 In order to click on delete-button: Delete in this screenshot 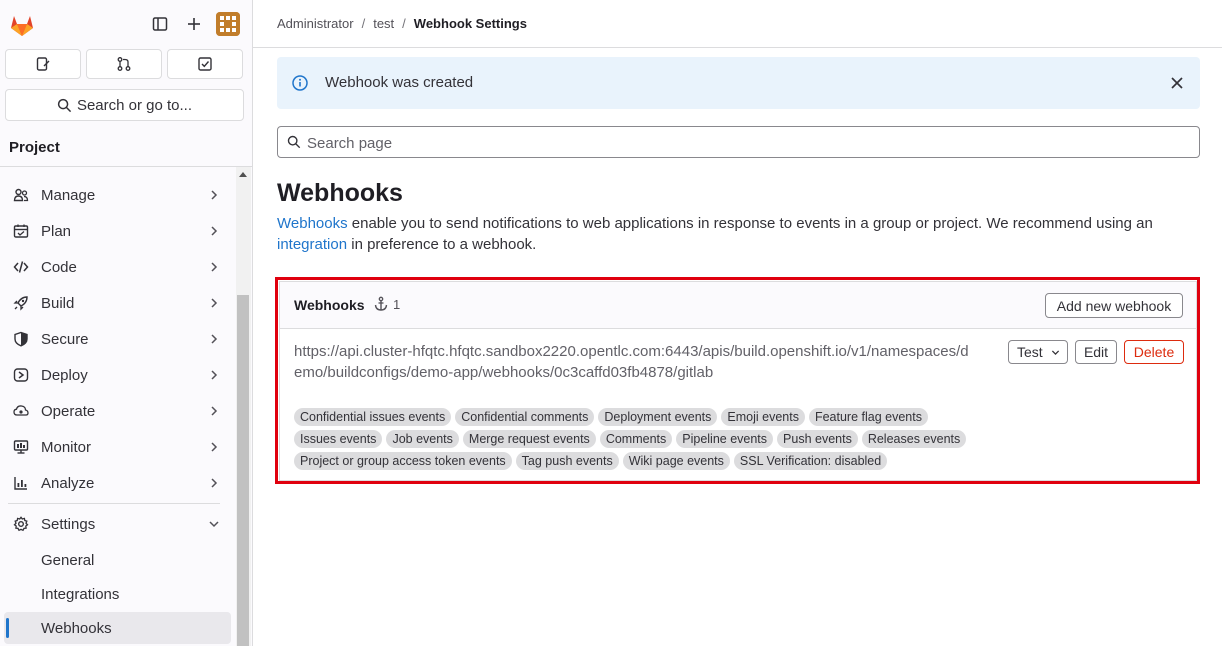, I will do `click(1154, 352)`.